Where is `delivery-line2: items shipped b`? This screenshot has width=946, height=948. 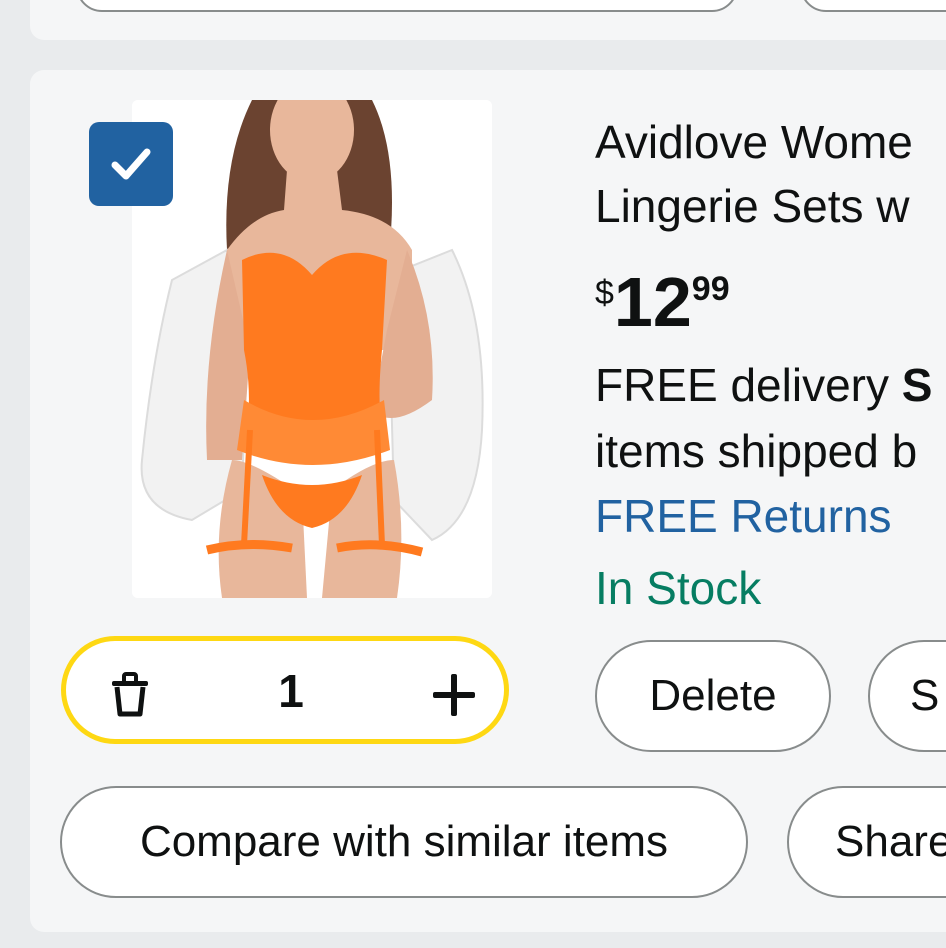
delivery-line2: items shipped b is located at coordinates (756, 451).